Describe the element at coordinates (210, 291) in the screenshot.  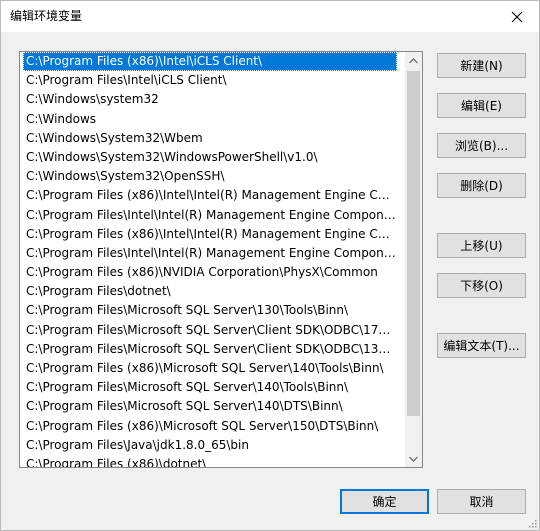
I see `list-item: C:\Program Files\dotnet\` at that location.